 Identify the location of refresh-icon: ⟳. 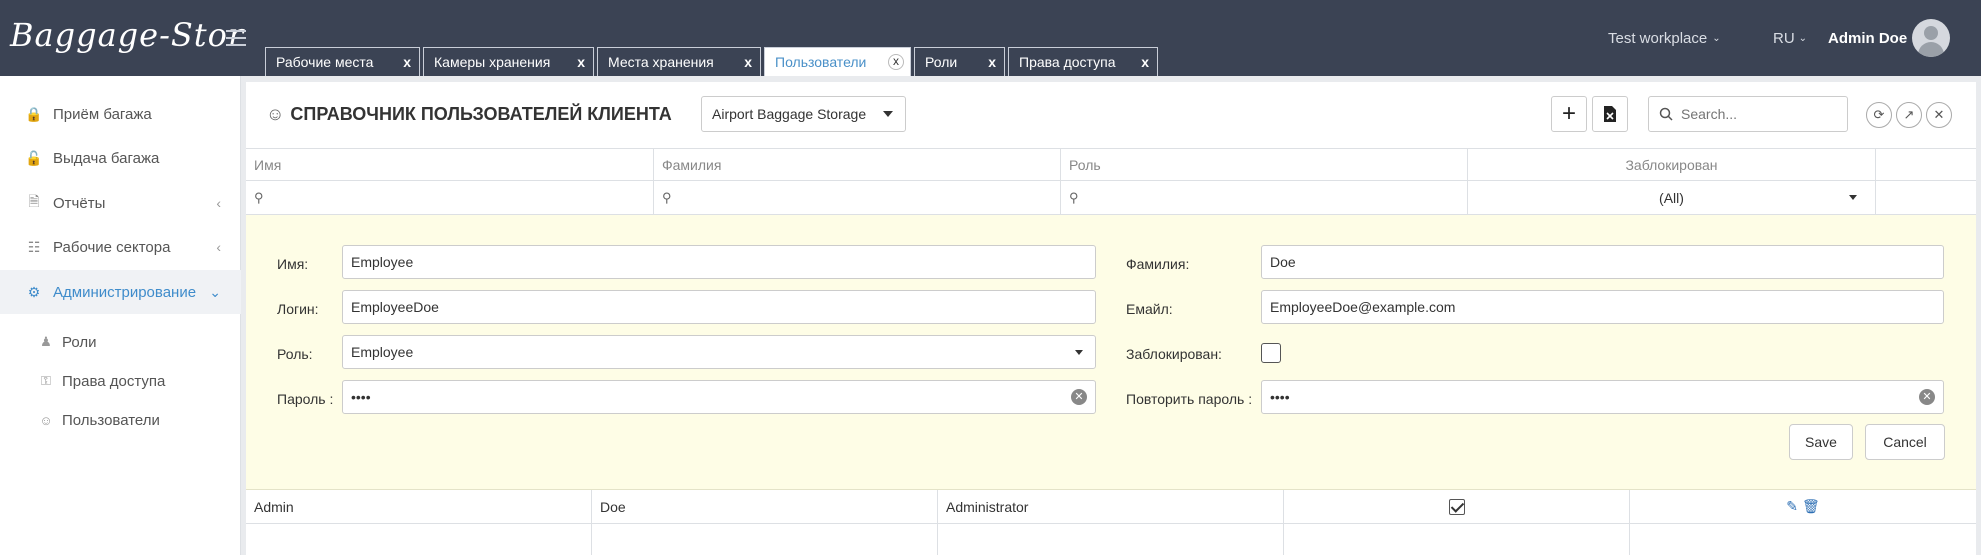
(1879, 114).